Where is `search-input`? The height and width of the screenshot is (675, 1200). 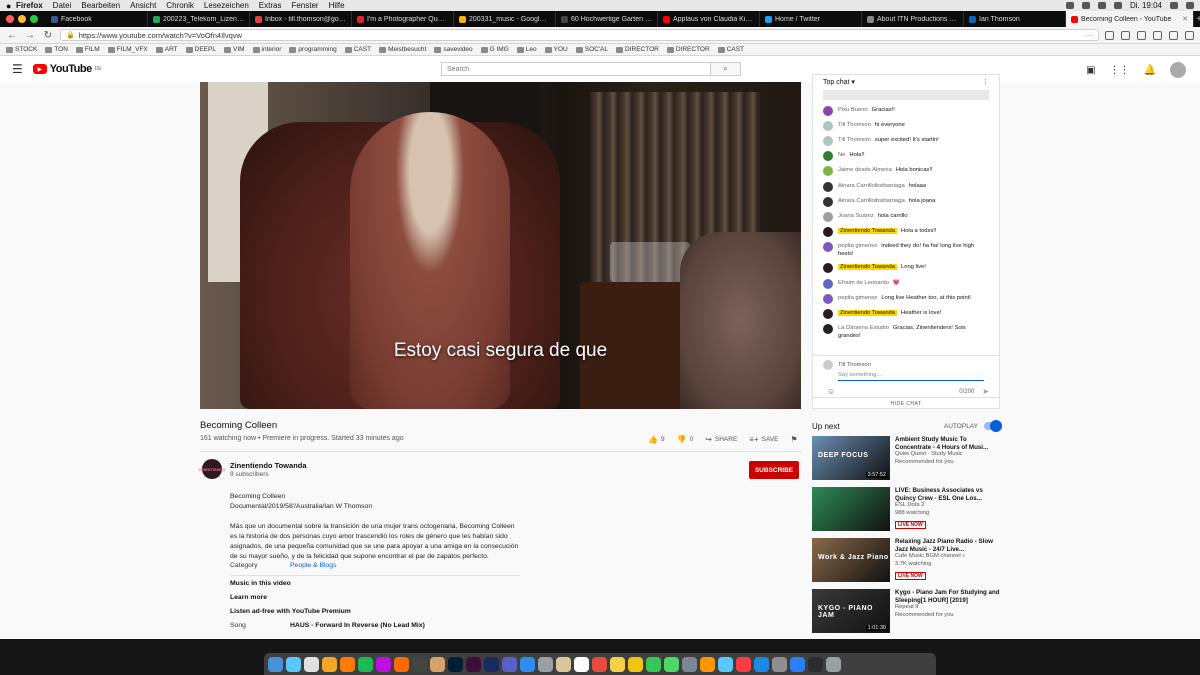 search-input is located at coordinates (576, 69).